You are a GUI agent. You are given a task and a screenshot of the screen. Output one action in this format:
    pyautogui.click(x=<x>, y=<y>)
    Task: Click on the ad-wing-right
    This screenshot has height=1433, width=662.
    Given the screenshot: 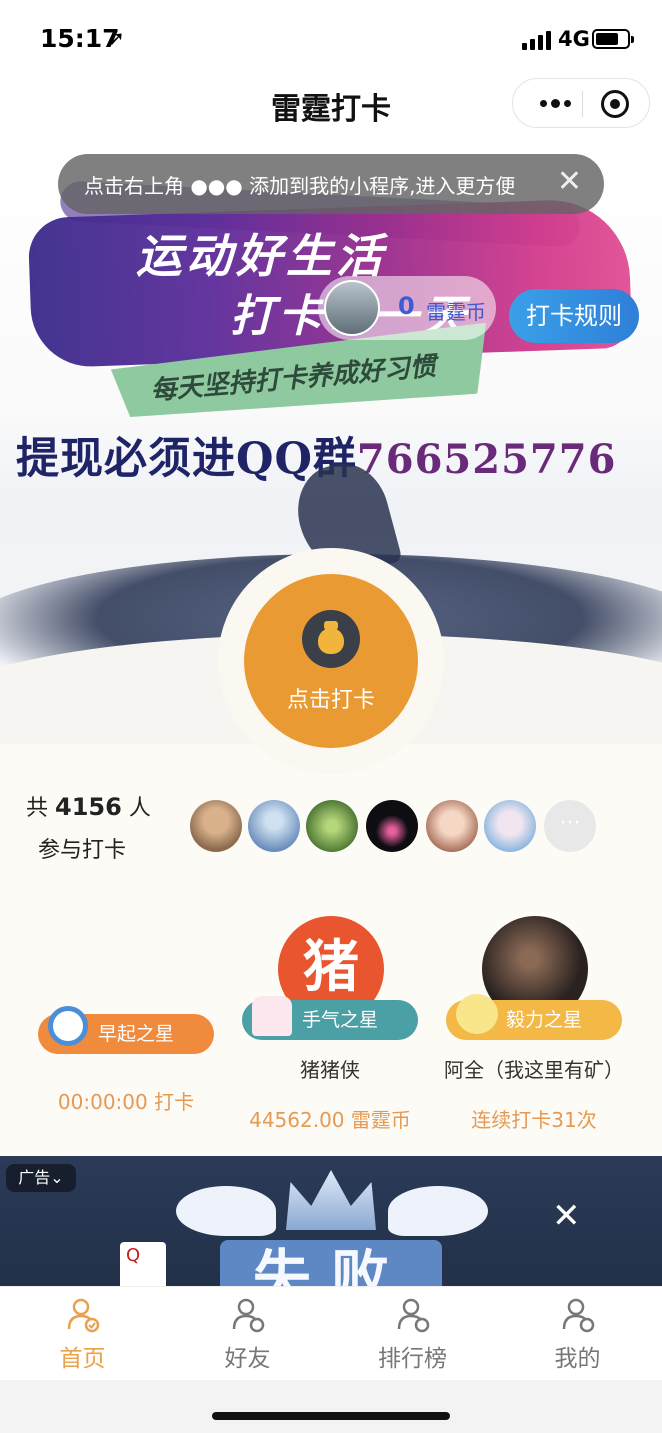 What is the action you would take?
    pyautogui.click(x=438, y=1211)
    